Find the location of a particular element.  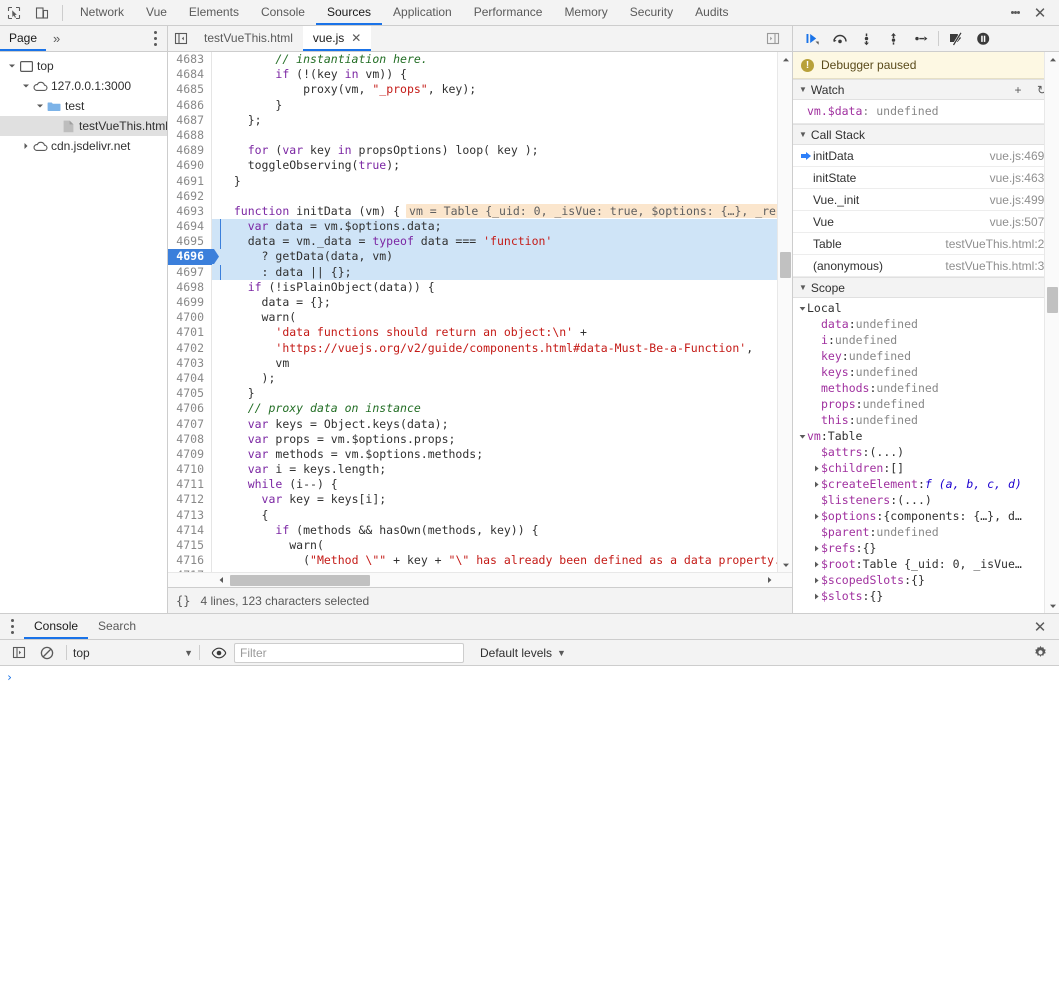

code-line: 4711 while (i--) { is located at coordinates (472, 485).